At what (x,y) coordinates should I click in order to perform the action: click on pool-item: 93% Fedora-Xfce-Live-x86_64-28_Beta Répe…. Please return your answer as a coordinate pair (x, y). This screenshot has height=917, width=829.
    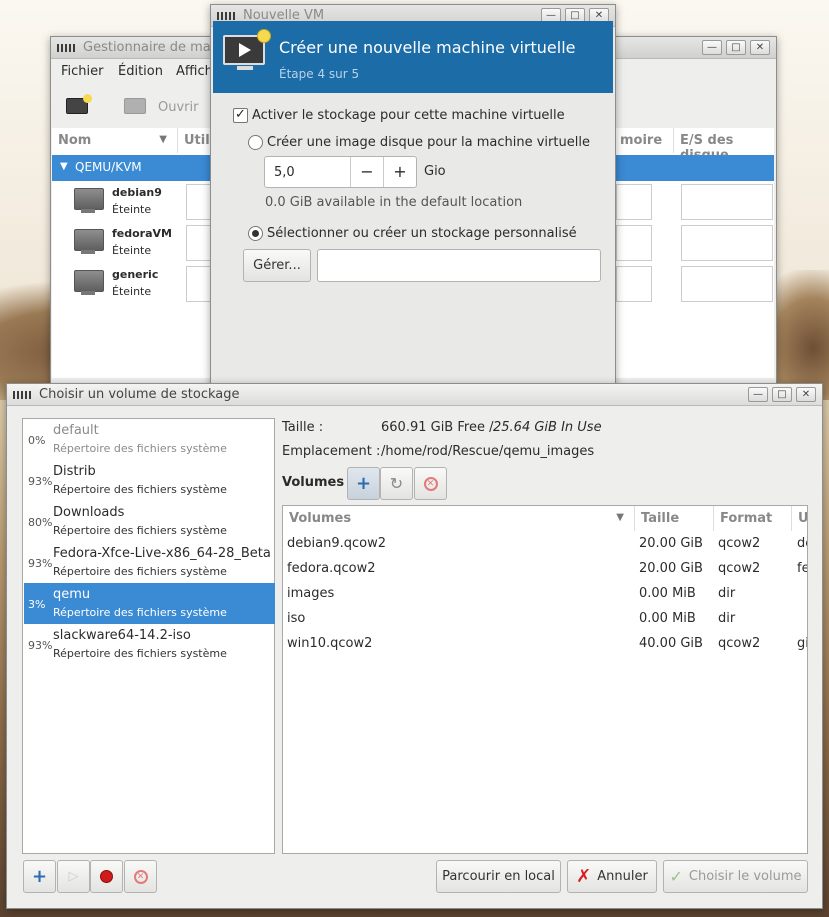
    Looking at the image, I should click on (149, 562).